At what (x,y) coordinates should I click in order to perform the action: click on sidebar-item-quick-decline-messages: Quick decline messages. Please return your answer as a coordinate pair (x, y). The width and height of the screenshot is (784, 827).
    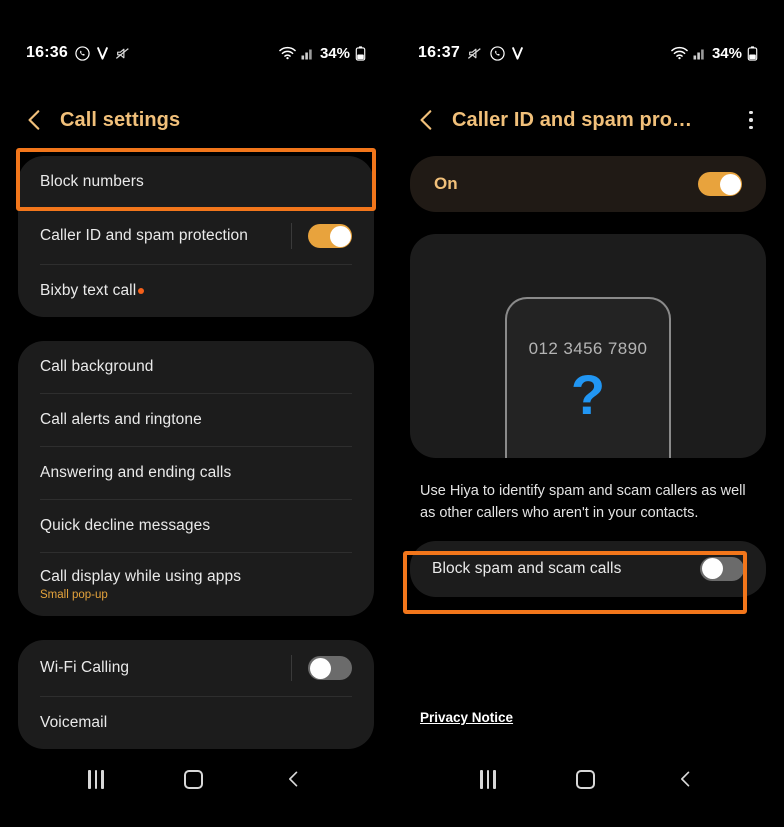
    Looking at the image, I should click on (196, 526).